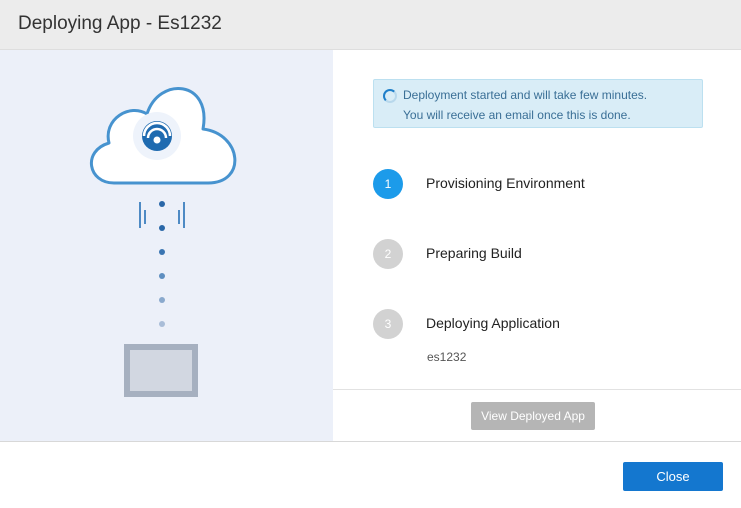  I want to click on step-label: Deploying Application, so click(493, 323).